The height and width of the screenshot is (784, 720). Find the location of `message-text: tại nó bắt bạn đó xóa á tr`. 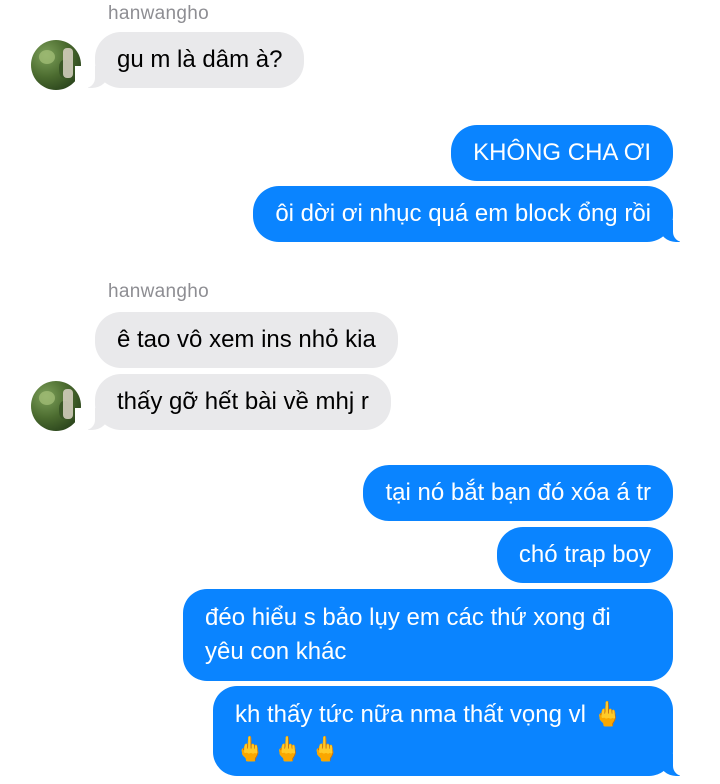

message-text: tại nó bắt bạn đó xóa á tr is located at coordinates (518, 492).